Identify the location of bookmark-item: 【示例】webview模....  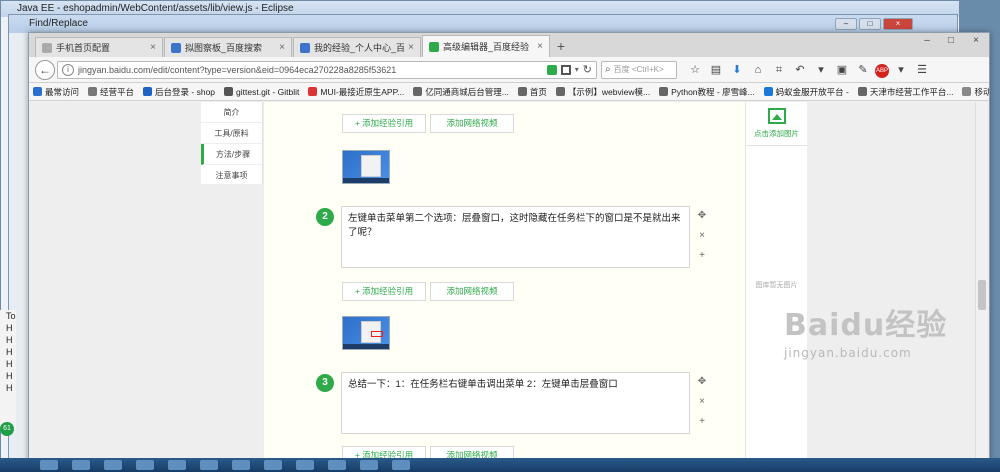
(602, 92).